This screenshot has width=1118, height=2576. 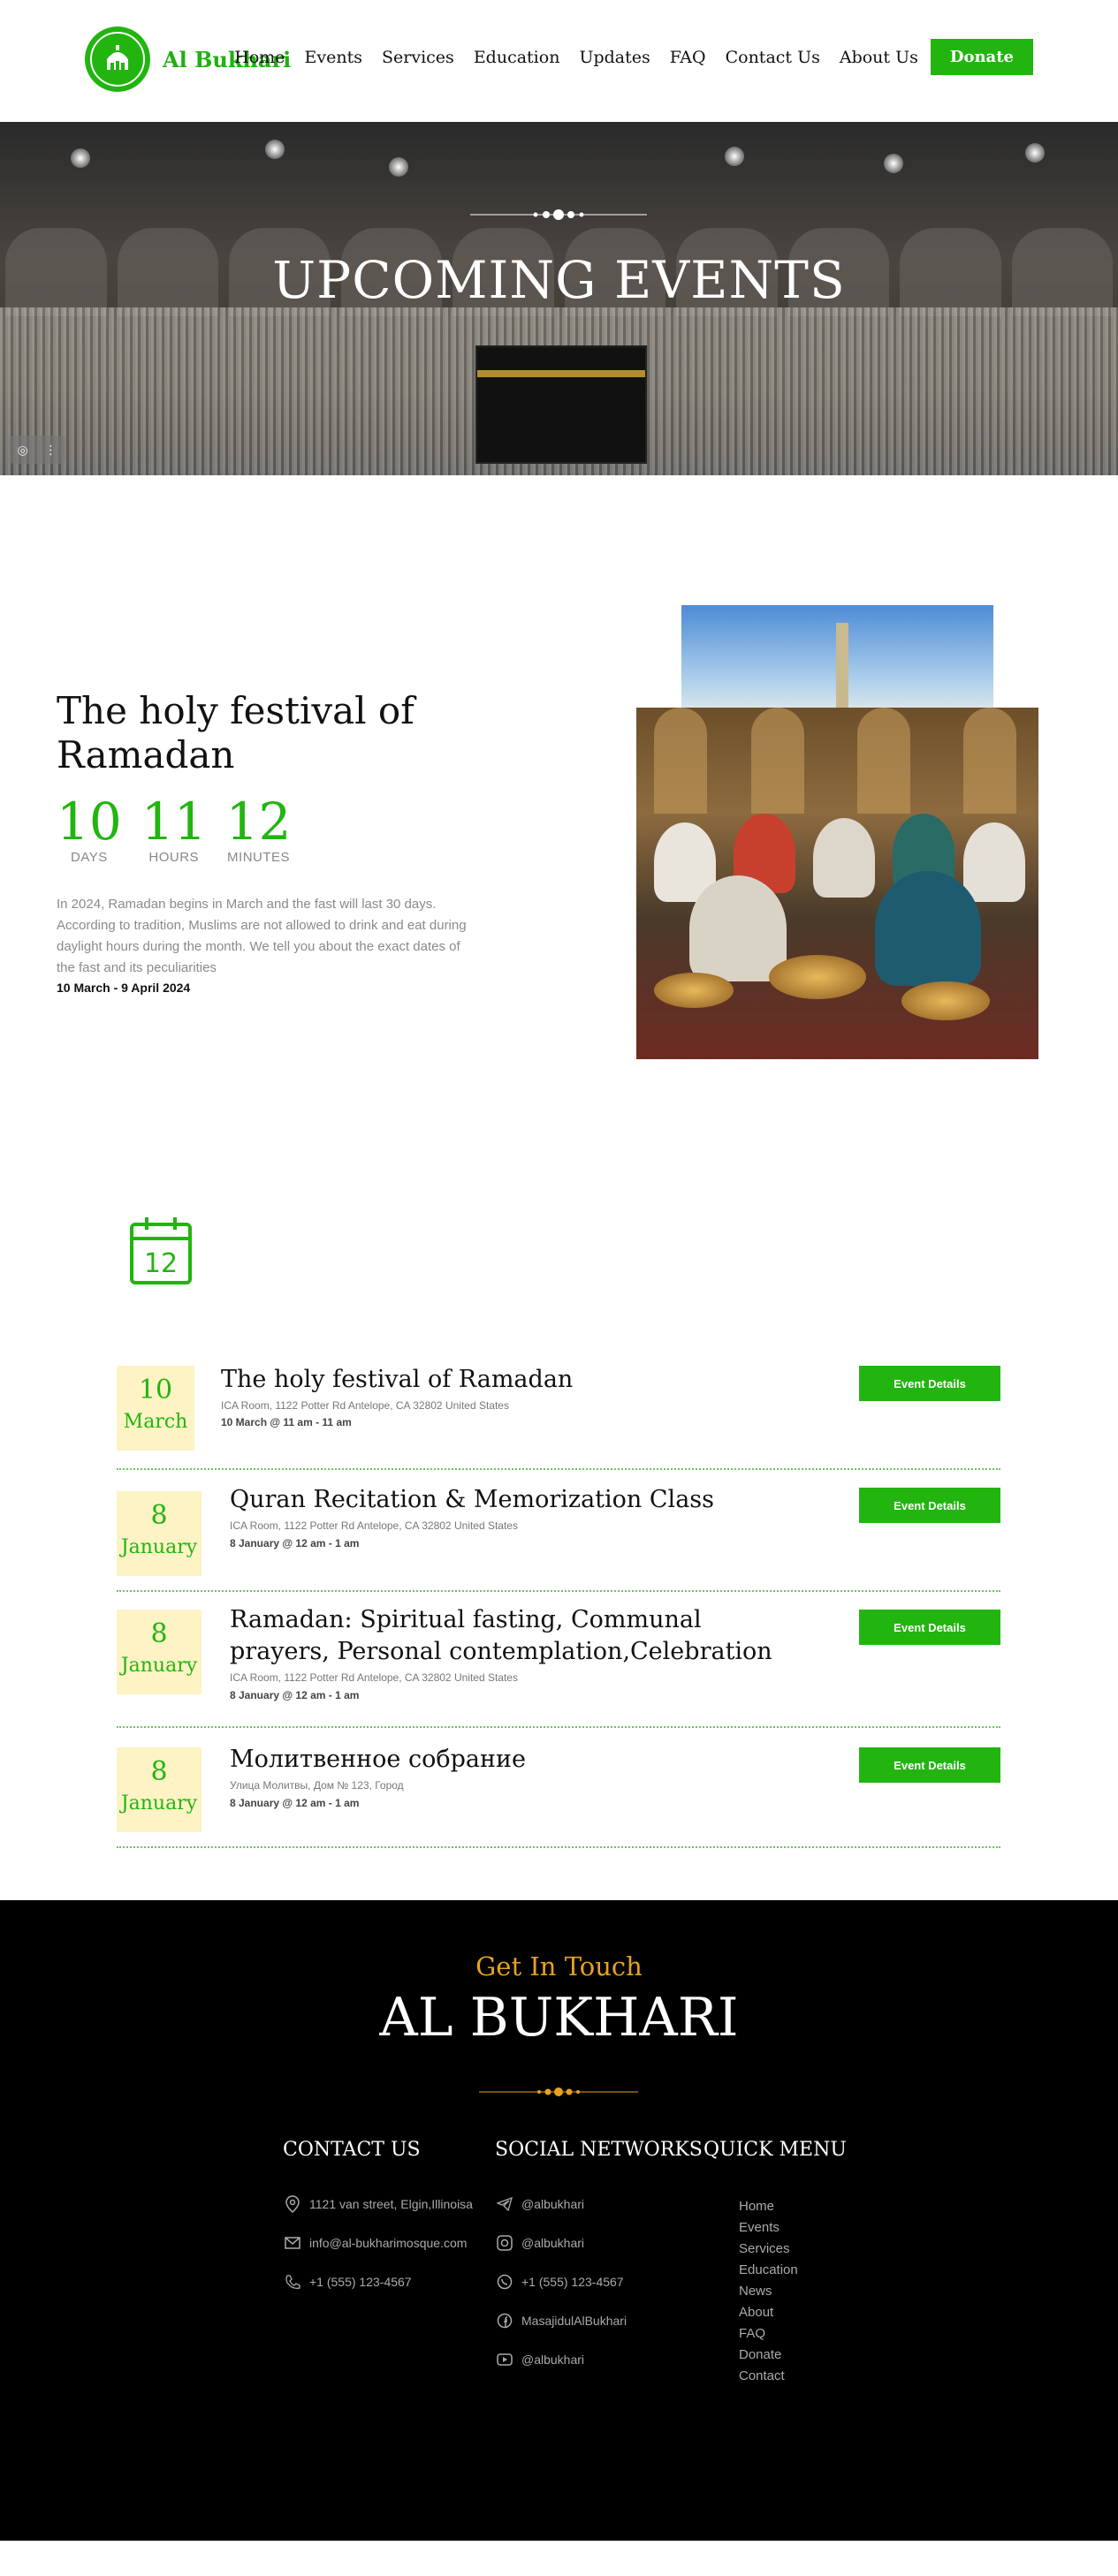 What do you see at coordinates (174, 857) in the screenshot?
I see `countdown-label: HOURS` at bounding box center [174, 857].